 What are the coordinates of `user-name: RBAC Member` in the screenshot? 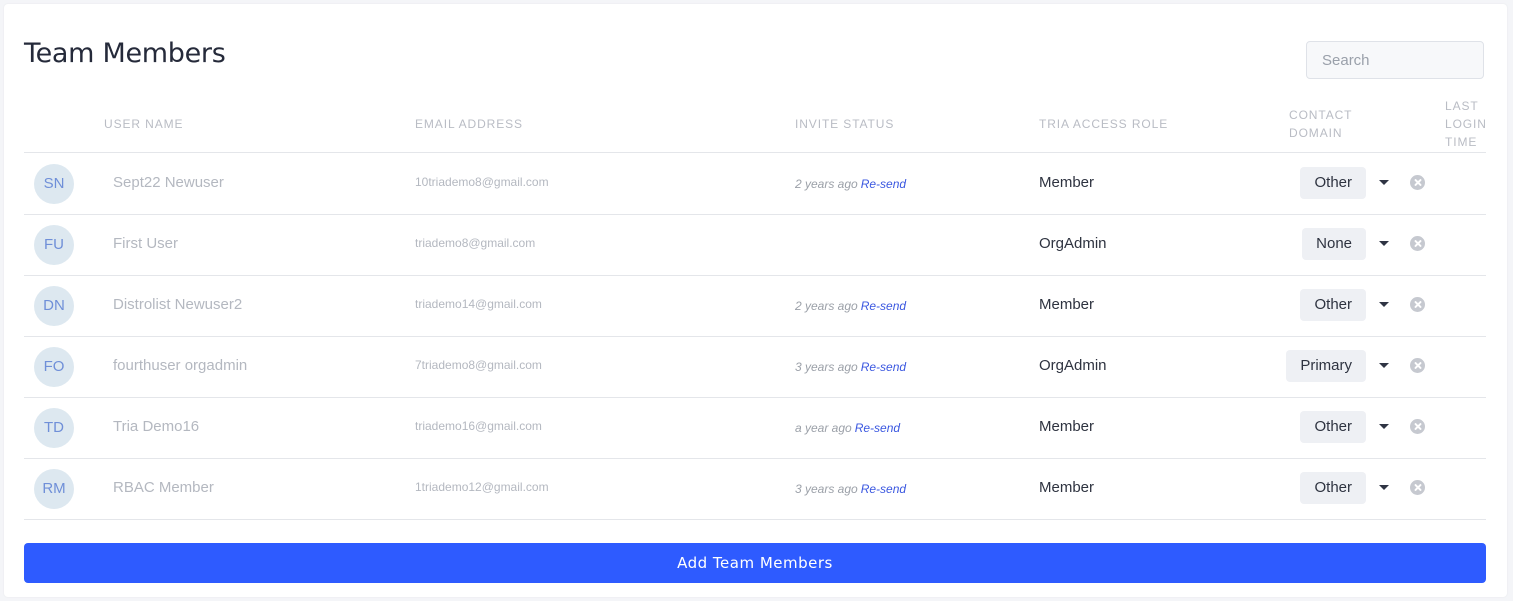 It's located at (163, 487).